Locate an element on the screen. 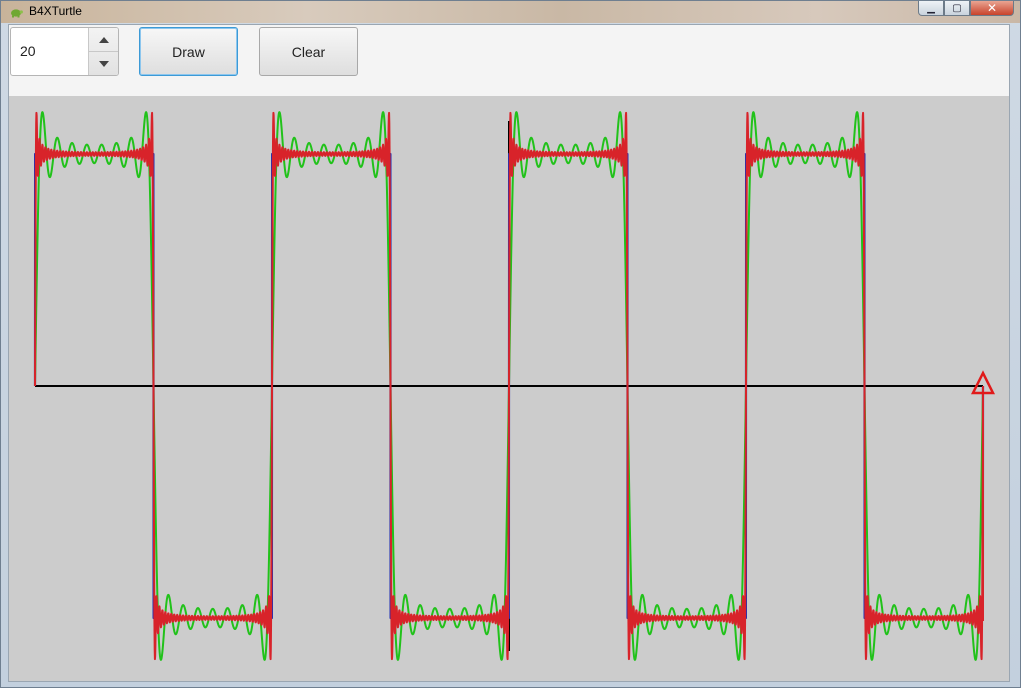 This screenshot has height=688, width=1021. window-controls: ▁ ▢ ✕ is located at coordinates (966, 9).